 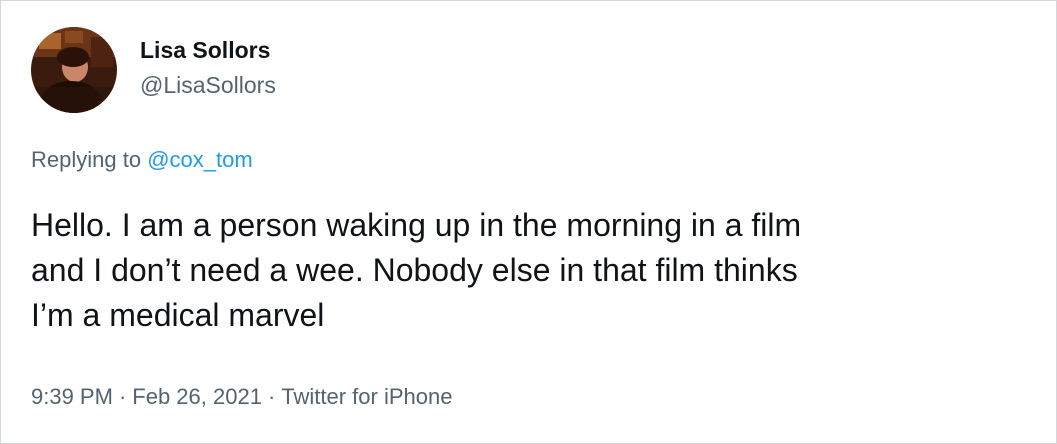 What do you see at coordinates (197, 396) in the screenshot?
I see `tweet-date: Feb 26, 2021` at bounding box center [197, 396].